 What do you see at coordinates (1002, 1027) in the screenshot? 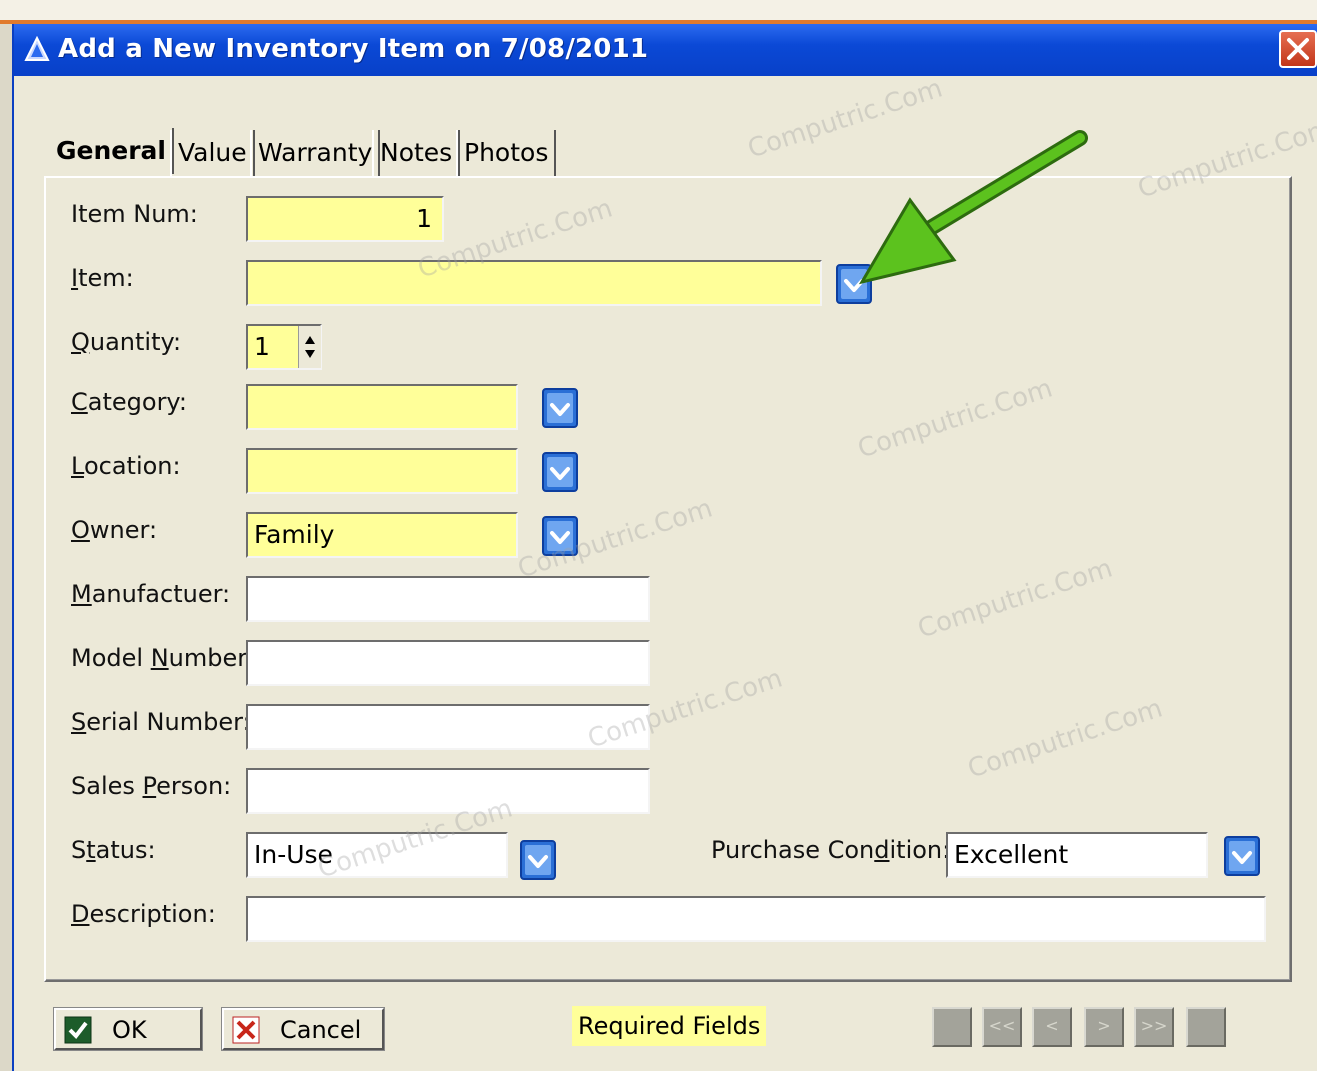
I see `nav-first-button: <<` at bounding box center [1002, 1027].